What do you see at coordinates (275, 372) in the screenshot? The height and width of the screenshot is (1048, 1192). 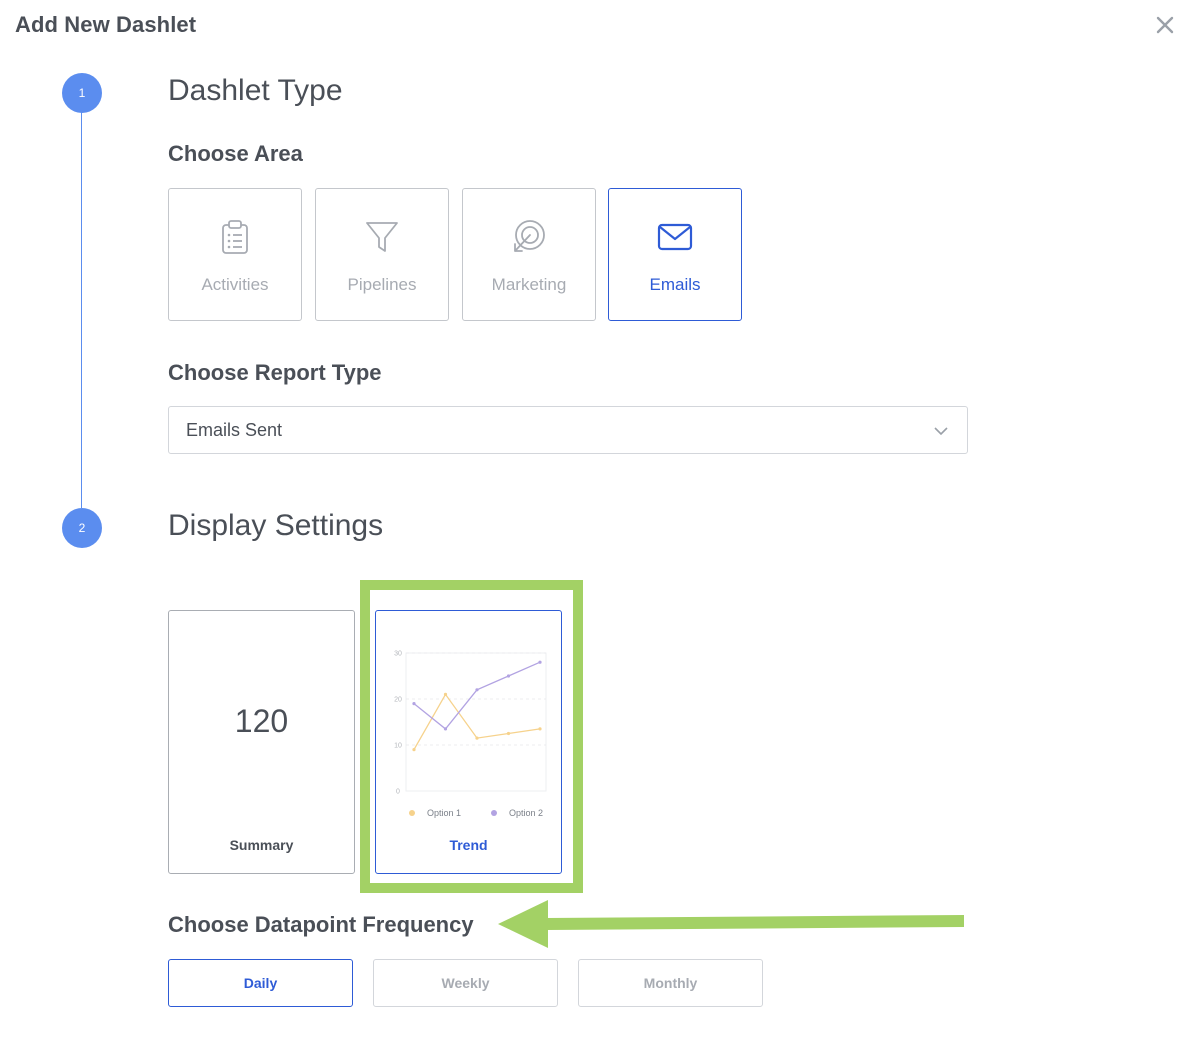 I see `choose-report-type-heading: Choose Report Type` at bounding box center [275, 372].